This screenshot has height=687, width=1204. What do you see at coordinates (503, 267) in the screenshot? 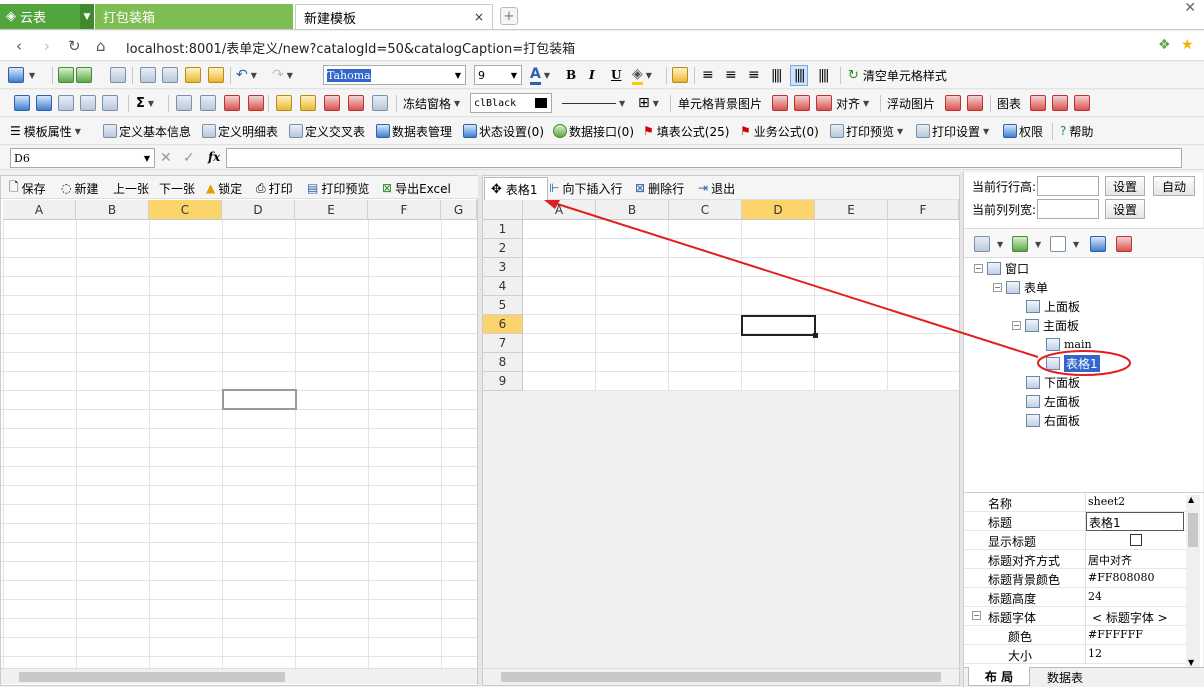
I see `row-header: 3` at bounding box center [503, 267].